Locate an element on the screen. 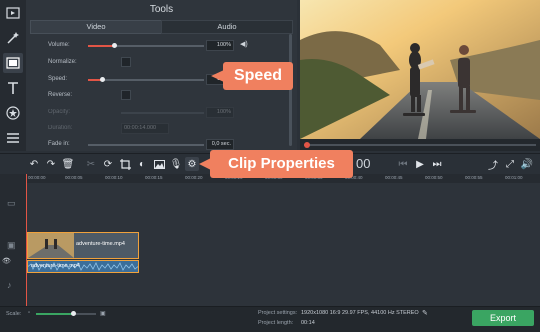  export-button: Export is located at coordinates (503, 318).